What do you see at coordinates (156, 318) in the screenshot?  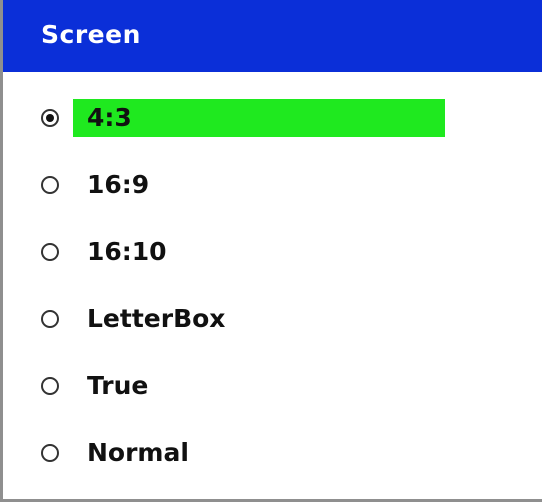 I see `option-label-letterbox: LetterBox` at bounding box center [156, 318].